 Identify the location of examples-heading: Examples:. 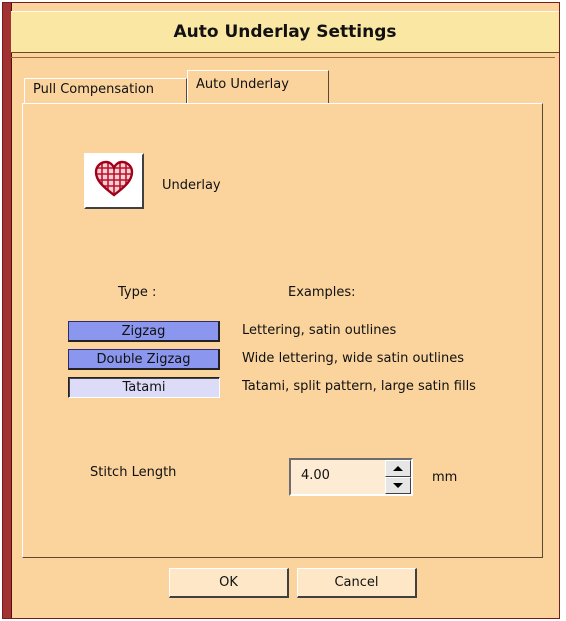
(322, 292).